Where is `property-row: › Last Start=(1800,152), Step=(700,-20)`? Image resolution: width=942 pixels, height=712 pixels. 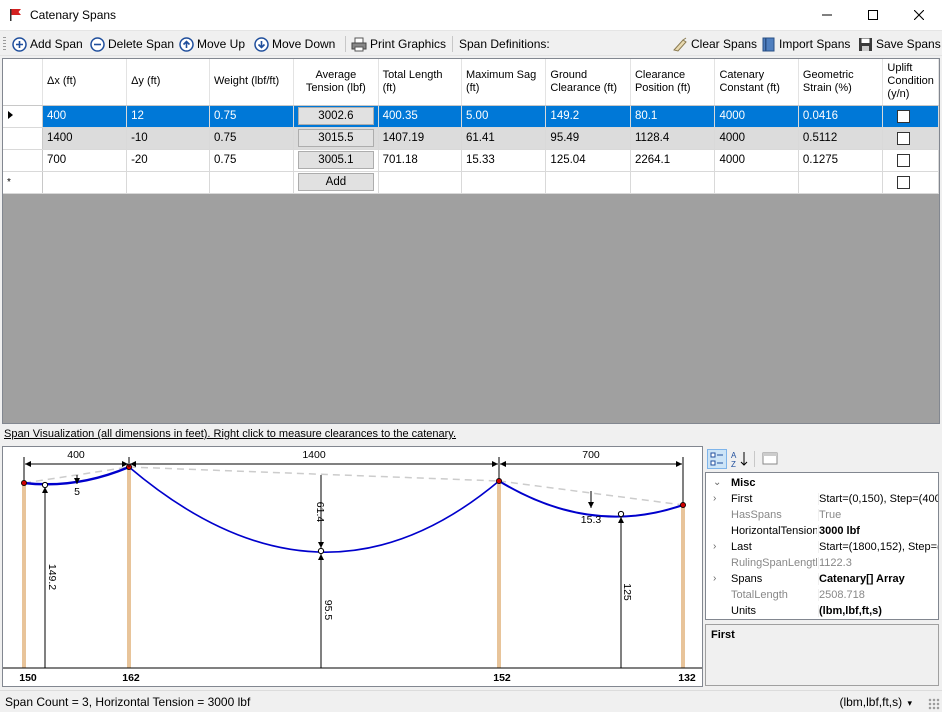 property-row: › Last Start=(1800,152), Step=(700,-20) is located at coordinates (822, 547).